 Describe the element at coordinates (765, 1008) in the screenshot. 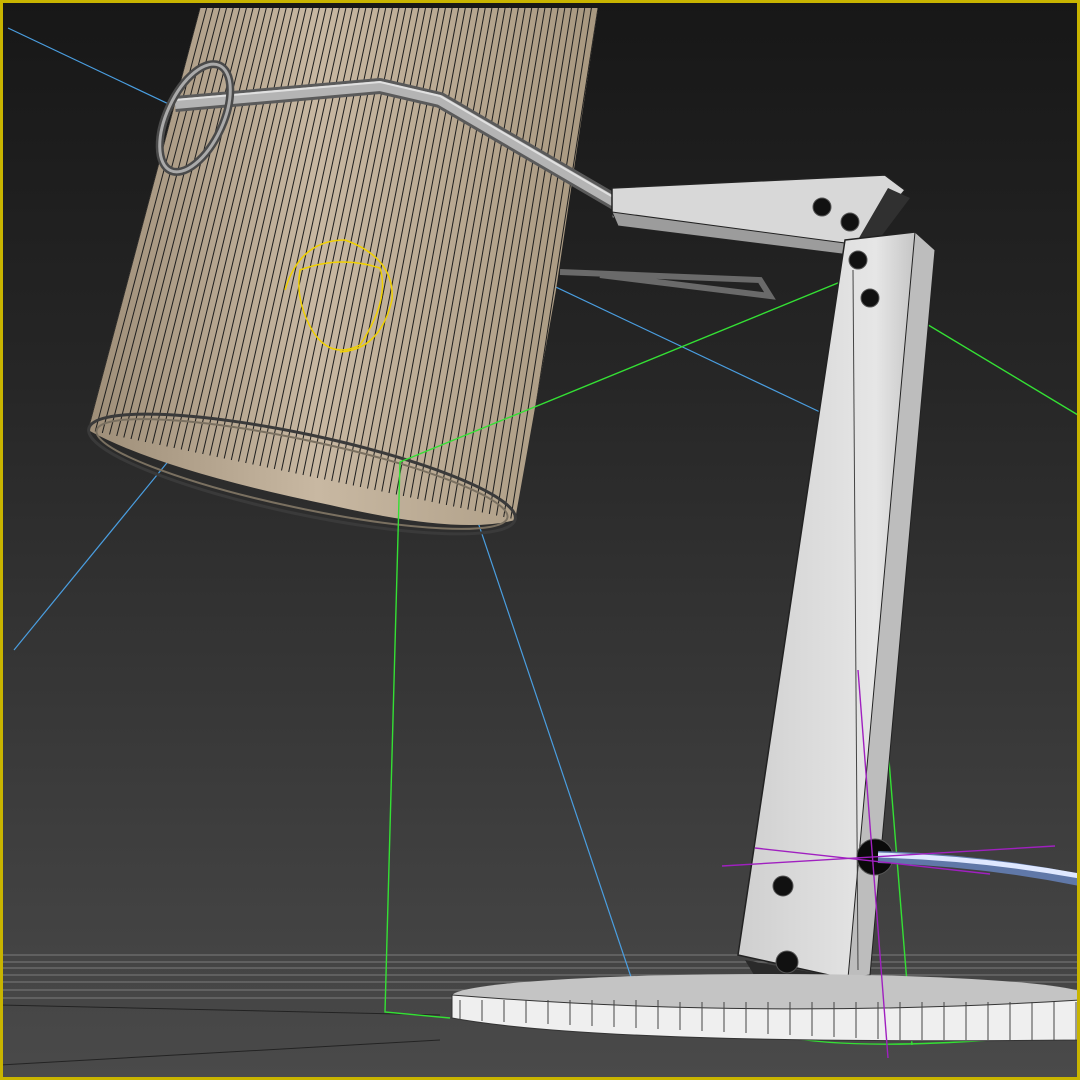

I see `lamp-base-disc` at that location.